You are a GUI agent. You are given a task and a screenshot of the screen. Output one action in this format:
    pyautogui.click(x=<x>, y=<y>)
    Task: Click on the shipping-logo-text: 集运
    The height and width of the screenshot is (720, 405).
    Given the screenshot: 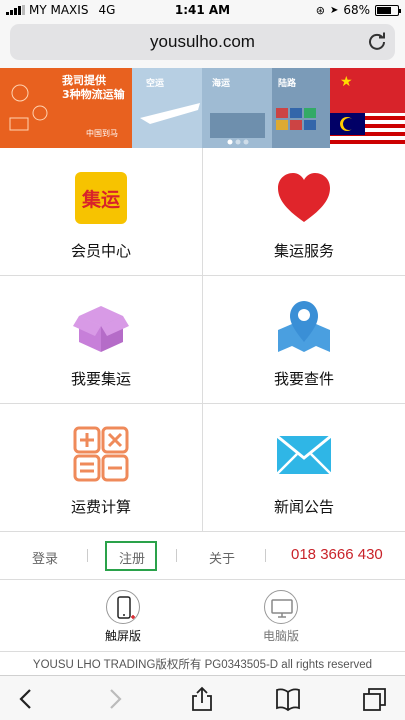 What is the action you would take?
    pyautogui.click(x=100, y=199)
    